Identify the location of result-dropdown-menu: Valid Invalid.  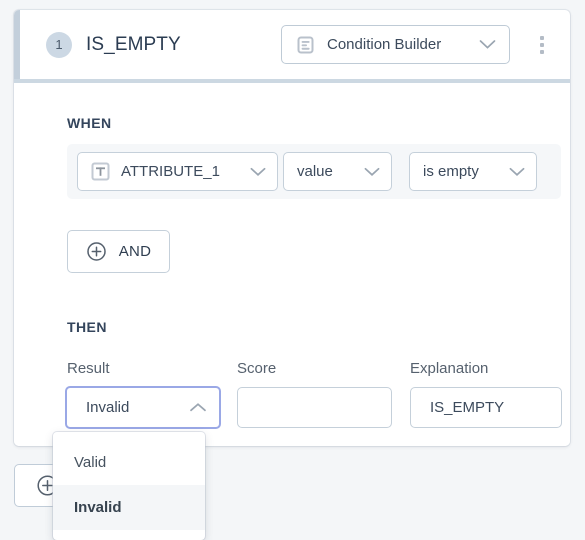
(129, 486).